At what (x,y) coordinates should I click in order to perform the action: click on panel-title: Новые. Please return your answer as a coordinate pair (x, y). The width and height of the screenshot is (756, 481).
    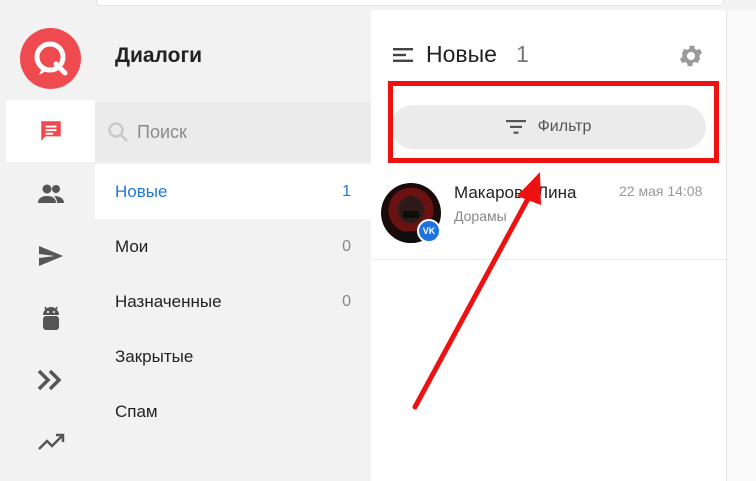
    Looking at the image, I should click on (461, 54).